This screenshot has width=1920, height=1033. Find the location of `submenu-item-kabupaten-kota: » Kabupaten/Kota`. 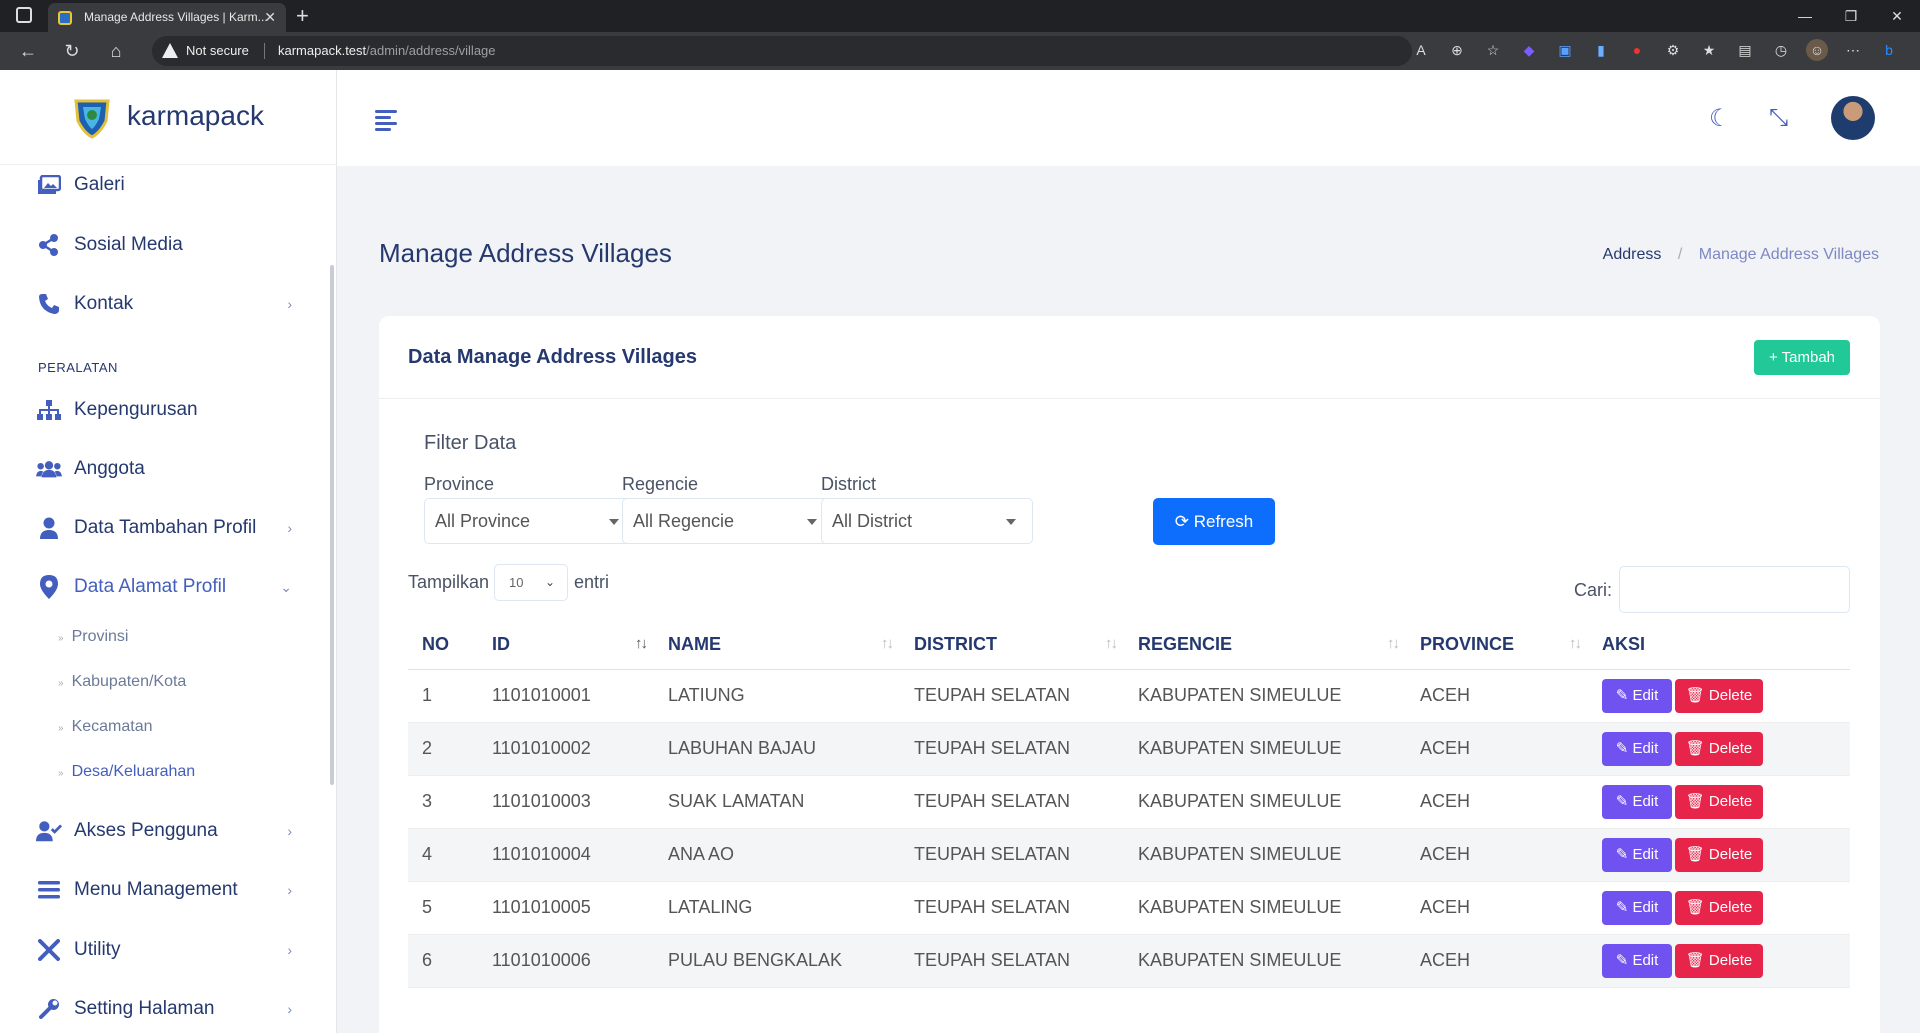

submenu-item-kabupaten-kota: » Kabupaten/Kota is located at coordinates (122, 682).